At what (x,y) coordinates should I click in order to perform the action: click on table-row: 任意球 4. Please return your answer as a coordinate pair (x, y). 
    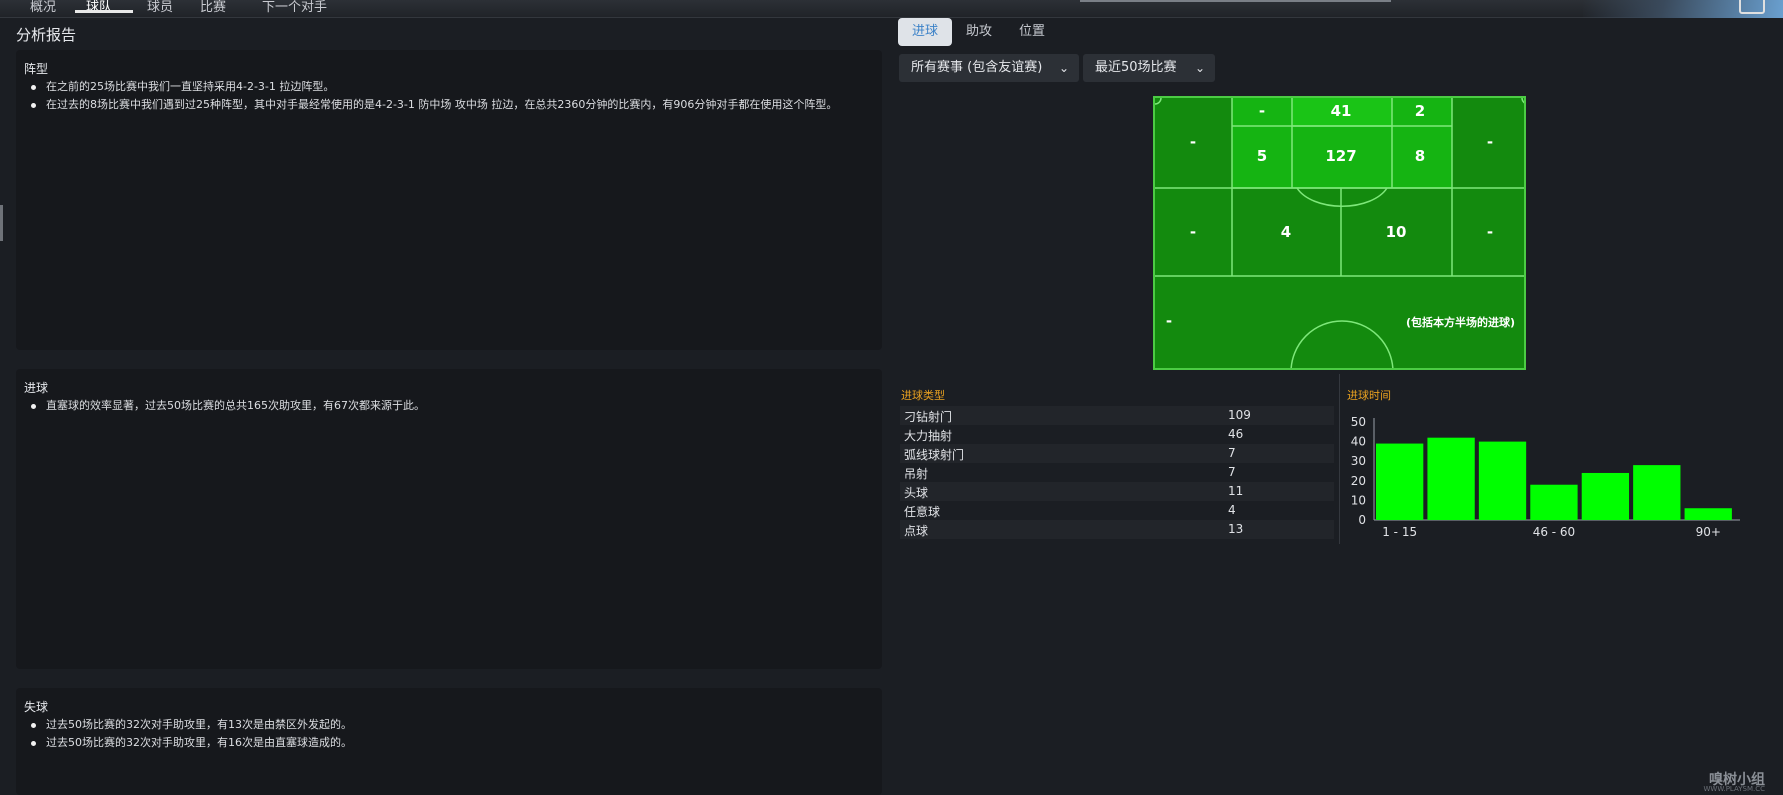
    Looking at the image, I should click on (1117, 510).